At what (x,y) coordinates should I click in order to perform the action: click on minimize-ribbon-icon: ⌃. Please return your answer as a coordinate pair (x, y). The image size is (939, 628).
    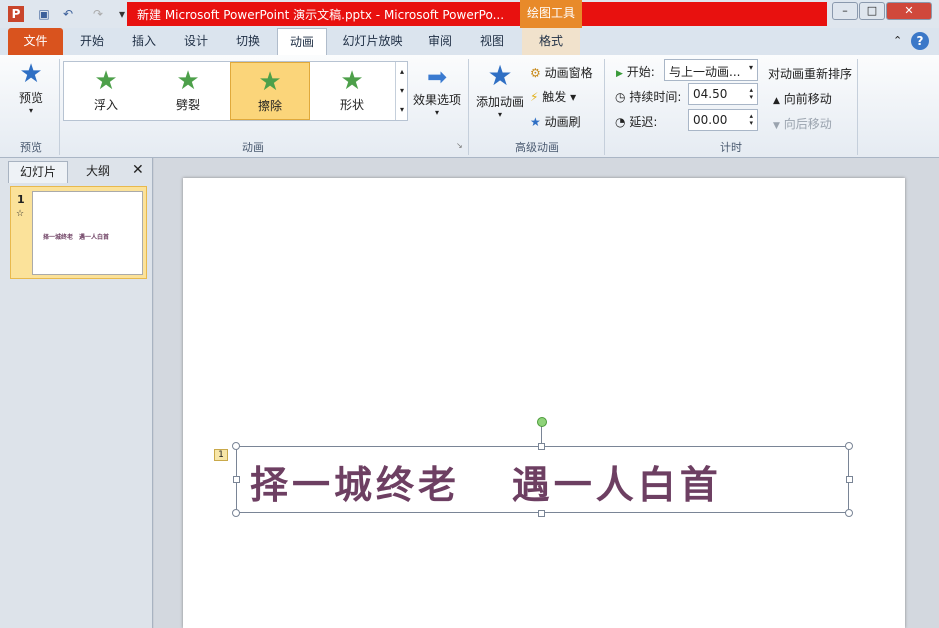
    Looking at the image, I should click on (897, 40).